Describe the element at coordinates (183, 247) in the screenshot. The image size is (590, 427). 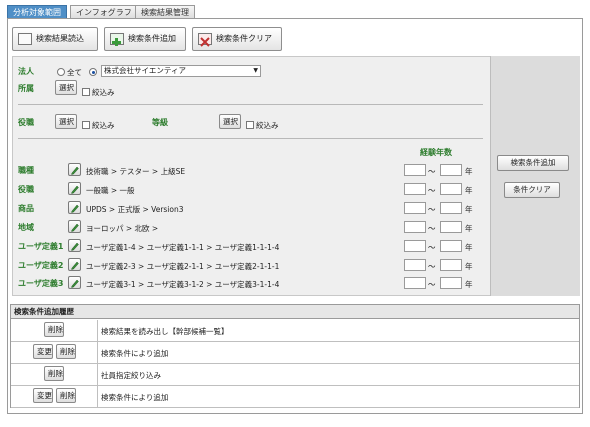
I see `criteria-value: ユーザ定義1-4 > ユーザ定義1-1-1 > ユーザ定義1-1-1-4` at that location.